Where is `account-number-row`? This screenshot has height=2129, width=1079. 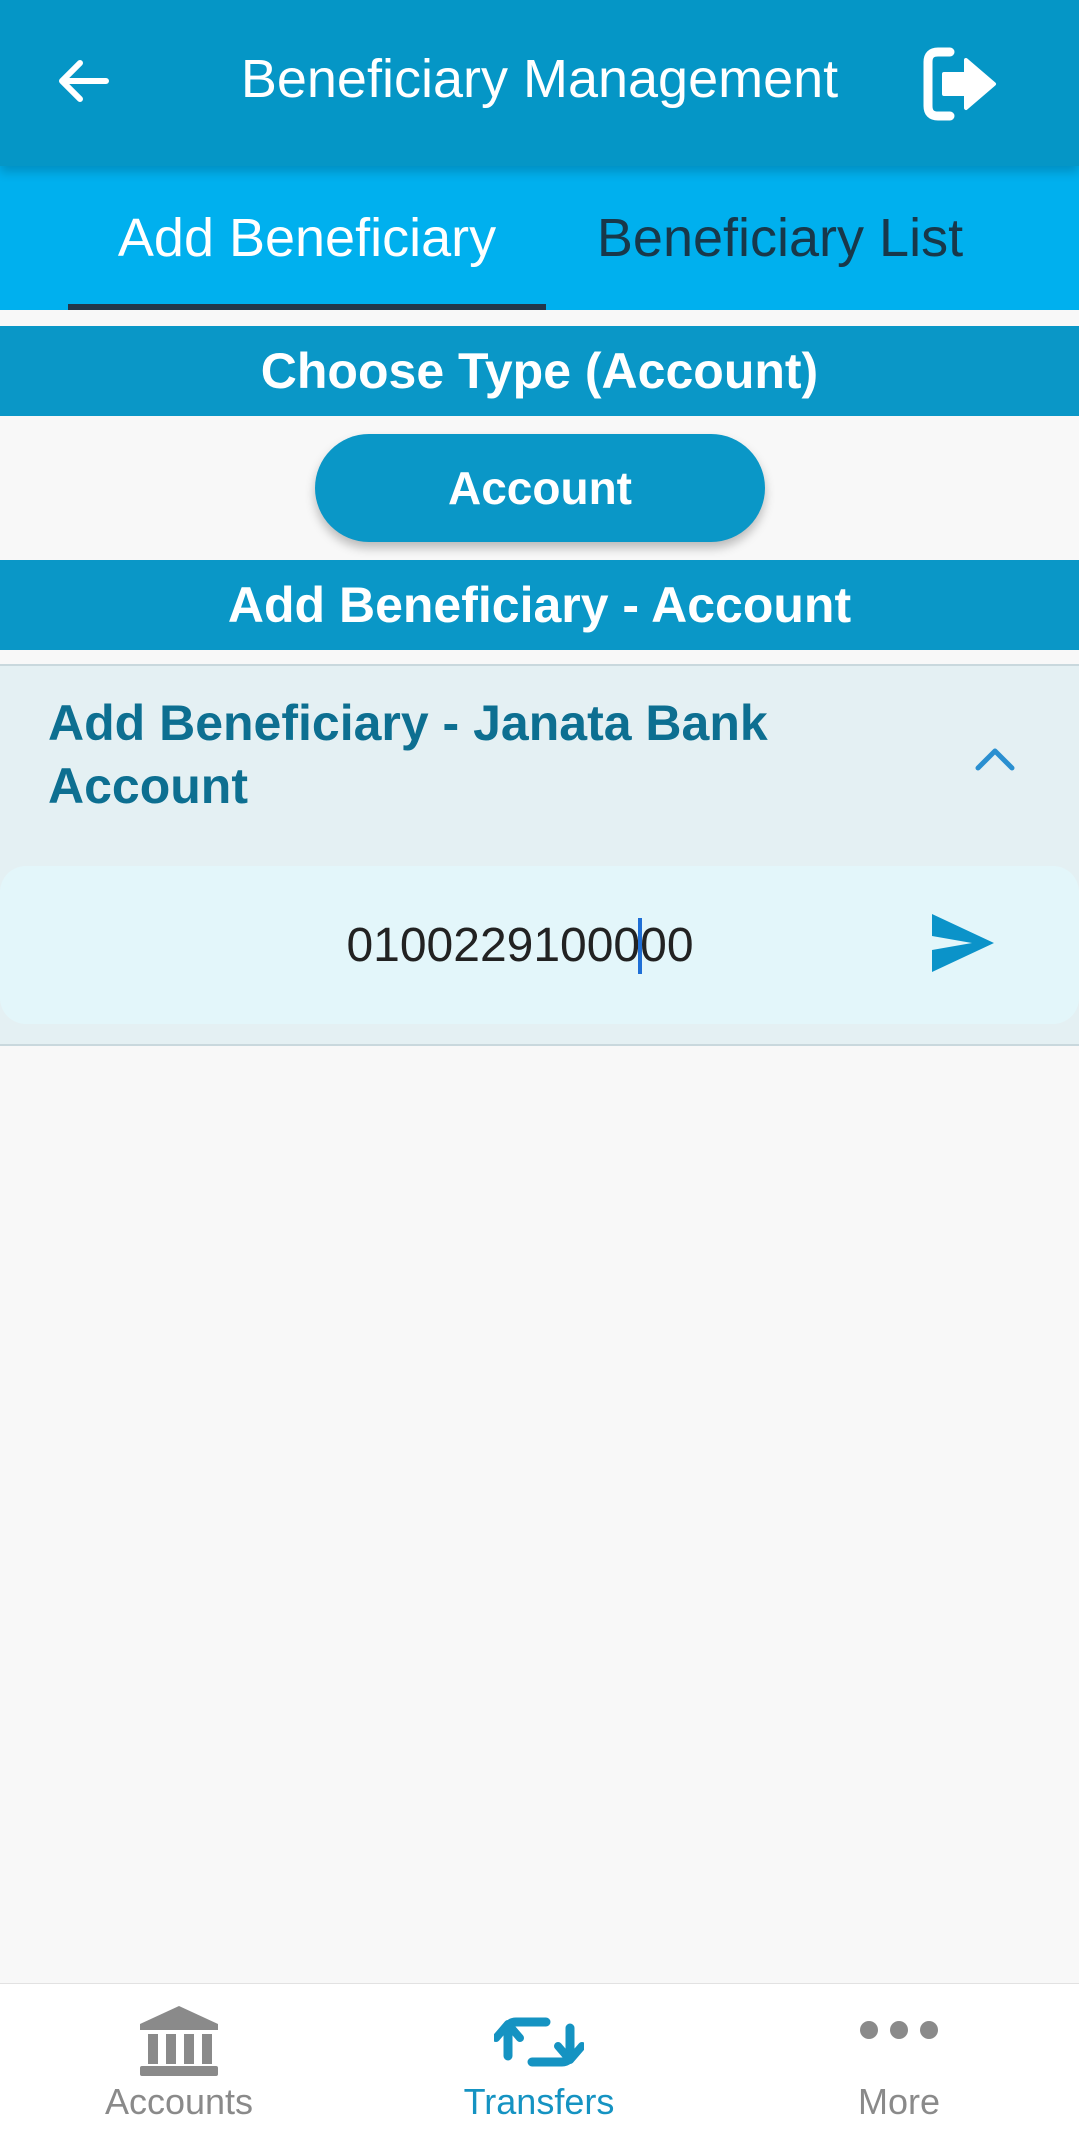
account-number-row is located at coordinates (539, 945).